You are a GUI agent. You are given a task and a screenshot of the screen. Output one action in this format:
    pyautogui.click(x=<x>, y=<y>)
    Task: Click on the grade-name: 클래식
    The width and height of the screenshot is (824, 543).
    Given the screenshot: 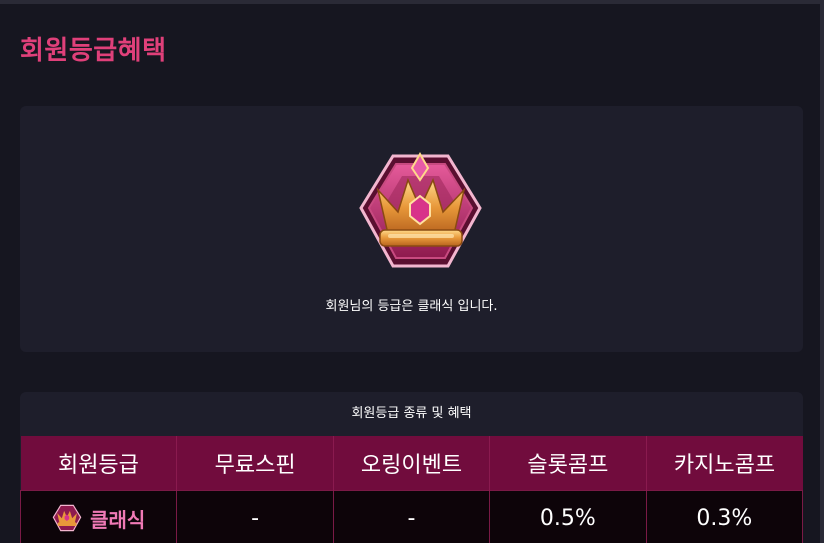 What is the action you would take?
    pyautogui.click(x=118, y=519)
    